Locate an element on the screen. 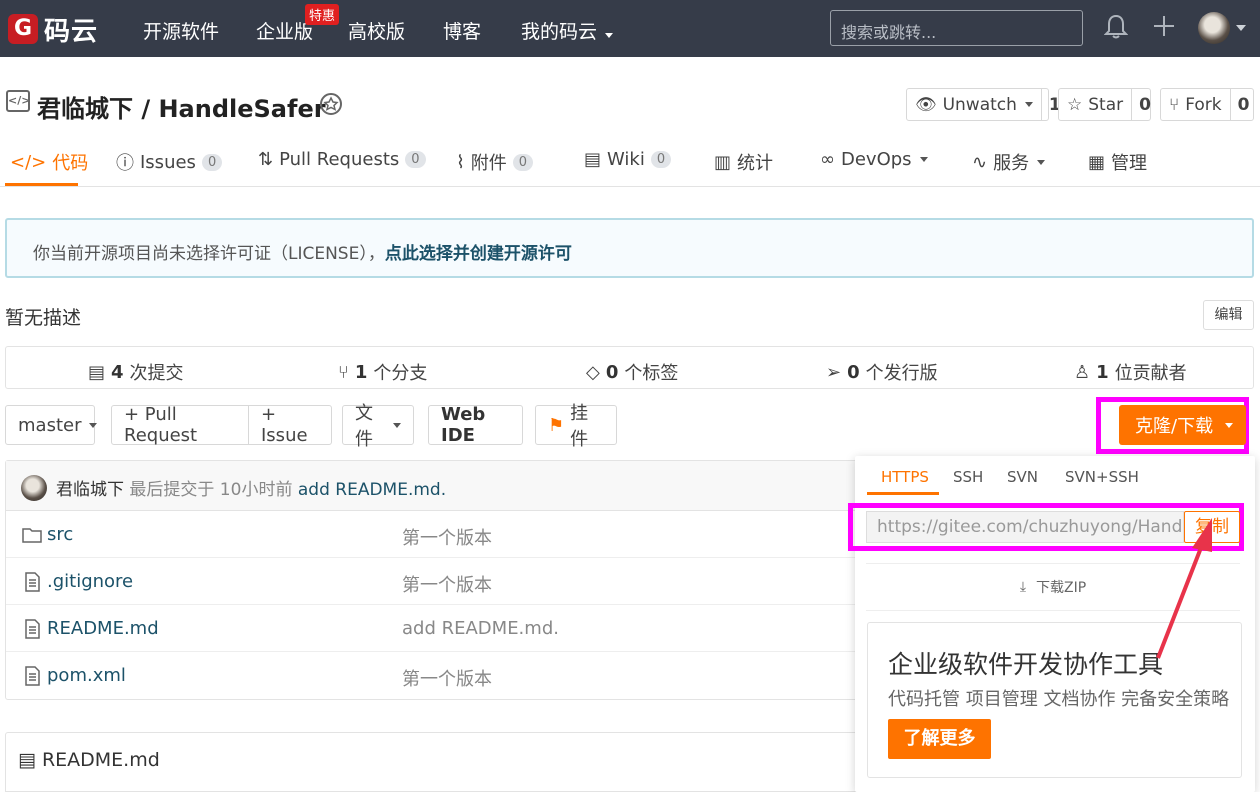  stat-commits: ▤ 4 次提交 is located at coordinates (136, 372).